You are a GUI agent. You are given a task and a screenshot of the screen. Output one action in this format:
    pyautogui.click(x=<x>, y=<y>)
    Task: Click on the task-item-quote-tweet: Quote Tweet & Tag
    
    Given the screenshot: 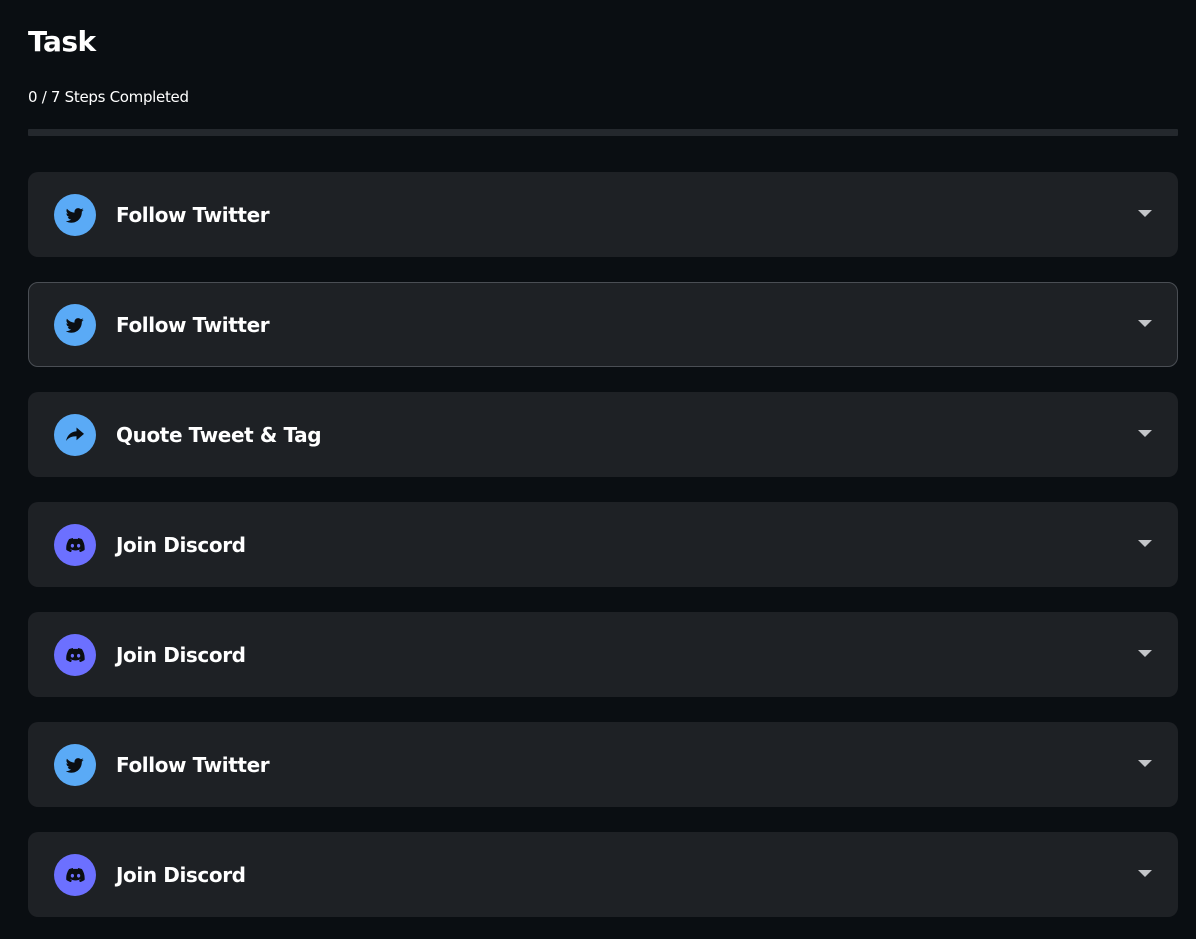 What is the action you would take?
    pyautogui.click(x=603, y=434)
    